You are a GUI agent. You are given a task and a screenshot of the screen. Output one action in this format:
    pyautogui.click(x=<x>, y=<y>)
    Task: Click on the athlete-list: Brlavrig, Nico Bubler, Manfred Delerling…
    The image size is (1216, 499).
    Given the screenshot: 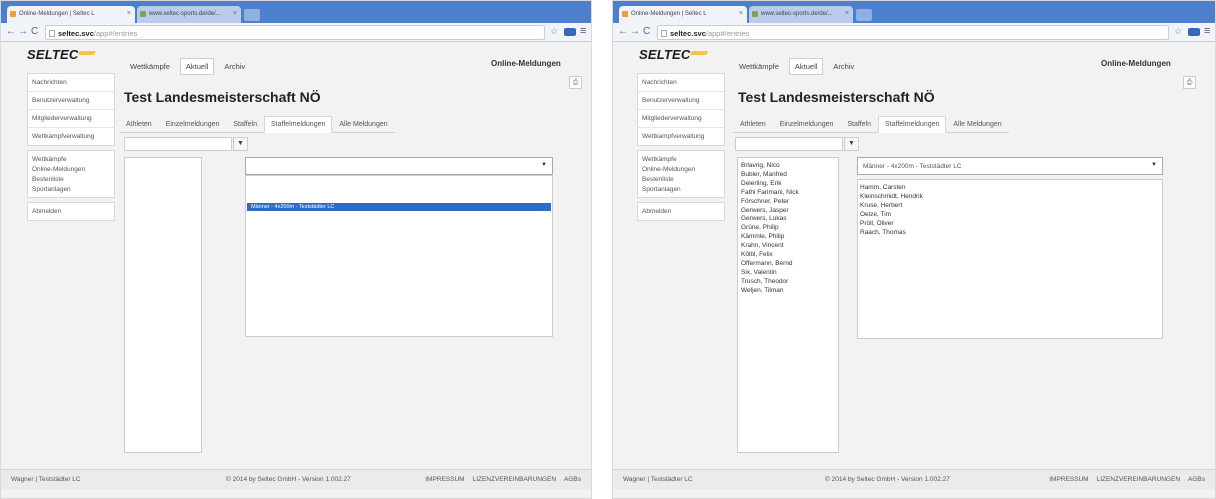 What is the action you would take?
    pyautogui.click(x=788, y=305)
    